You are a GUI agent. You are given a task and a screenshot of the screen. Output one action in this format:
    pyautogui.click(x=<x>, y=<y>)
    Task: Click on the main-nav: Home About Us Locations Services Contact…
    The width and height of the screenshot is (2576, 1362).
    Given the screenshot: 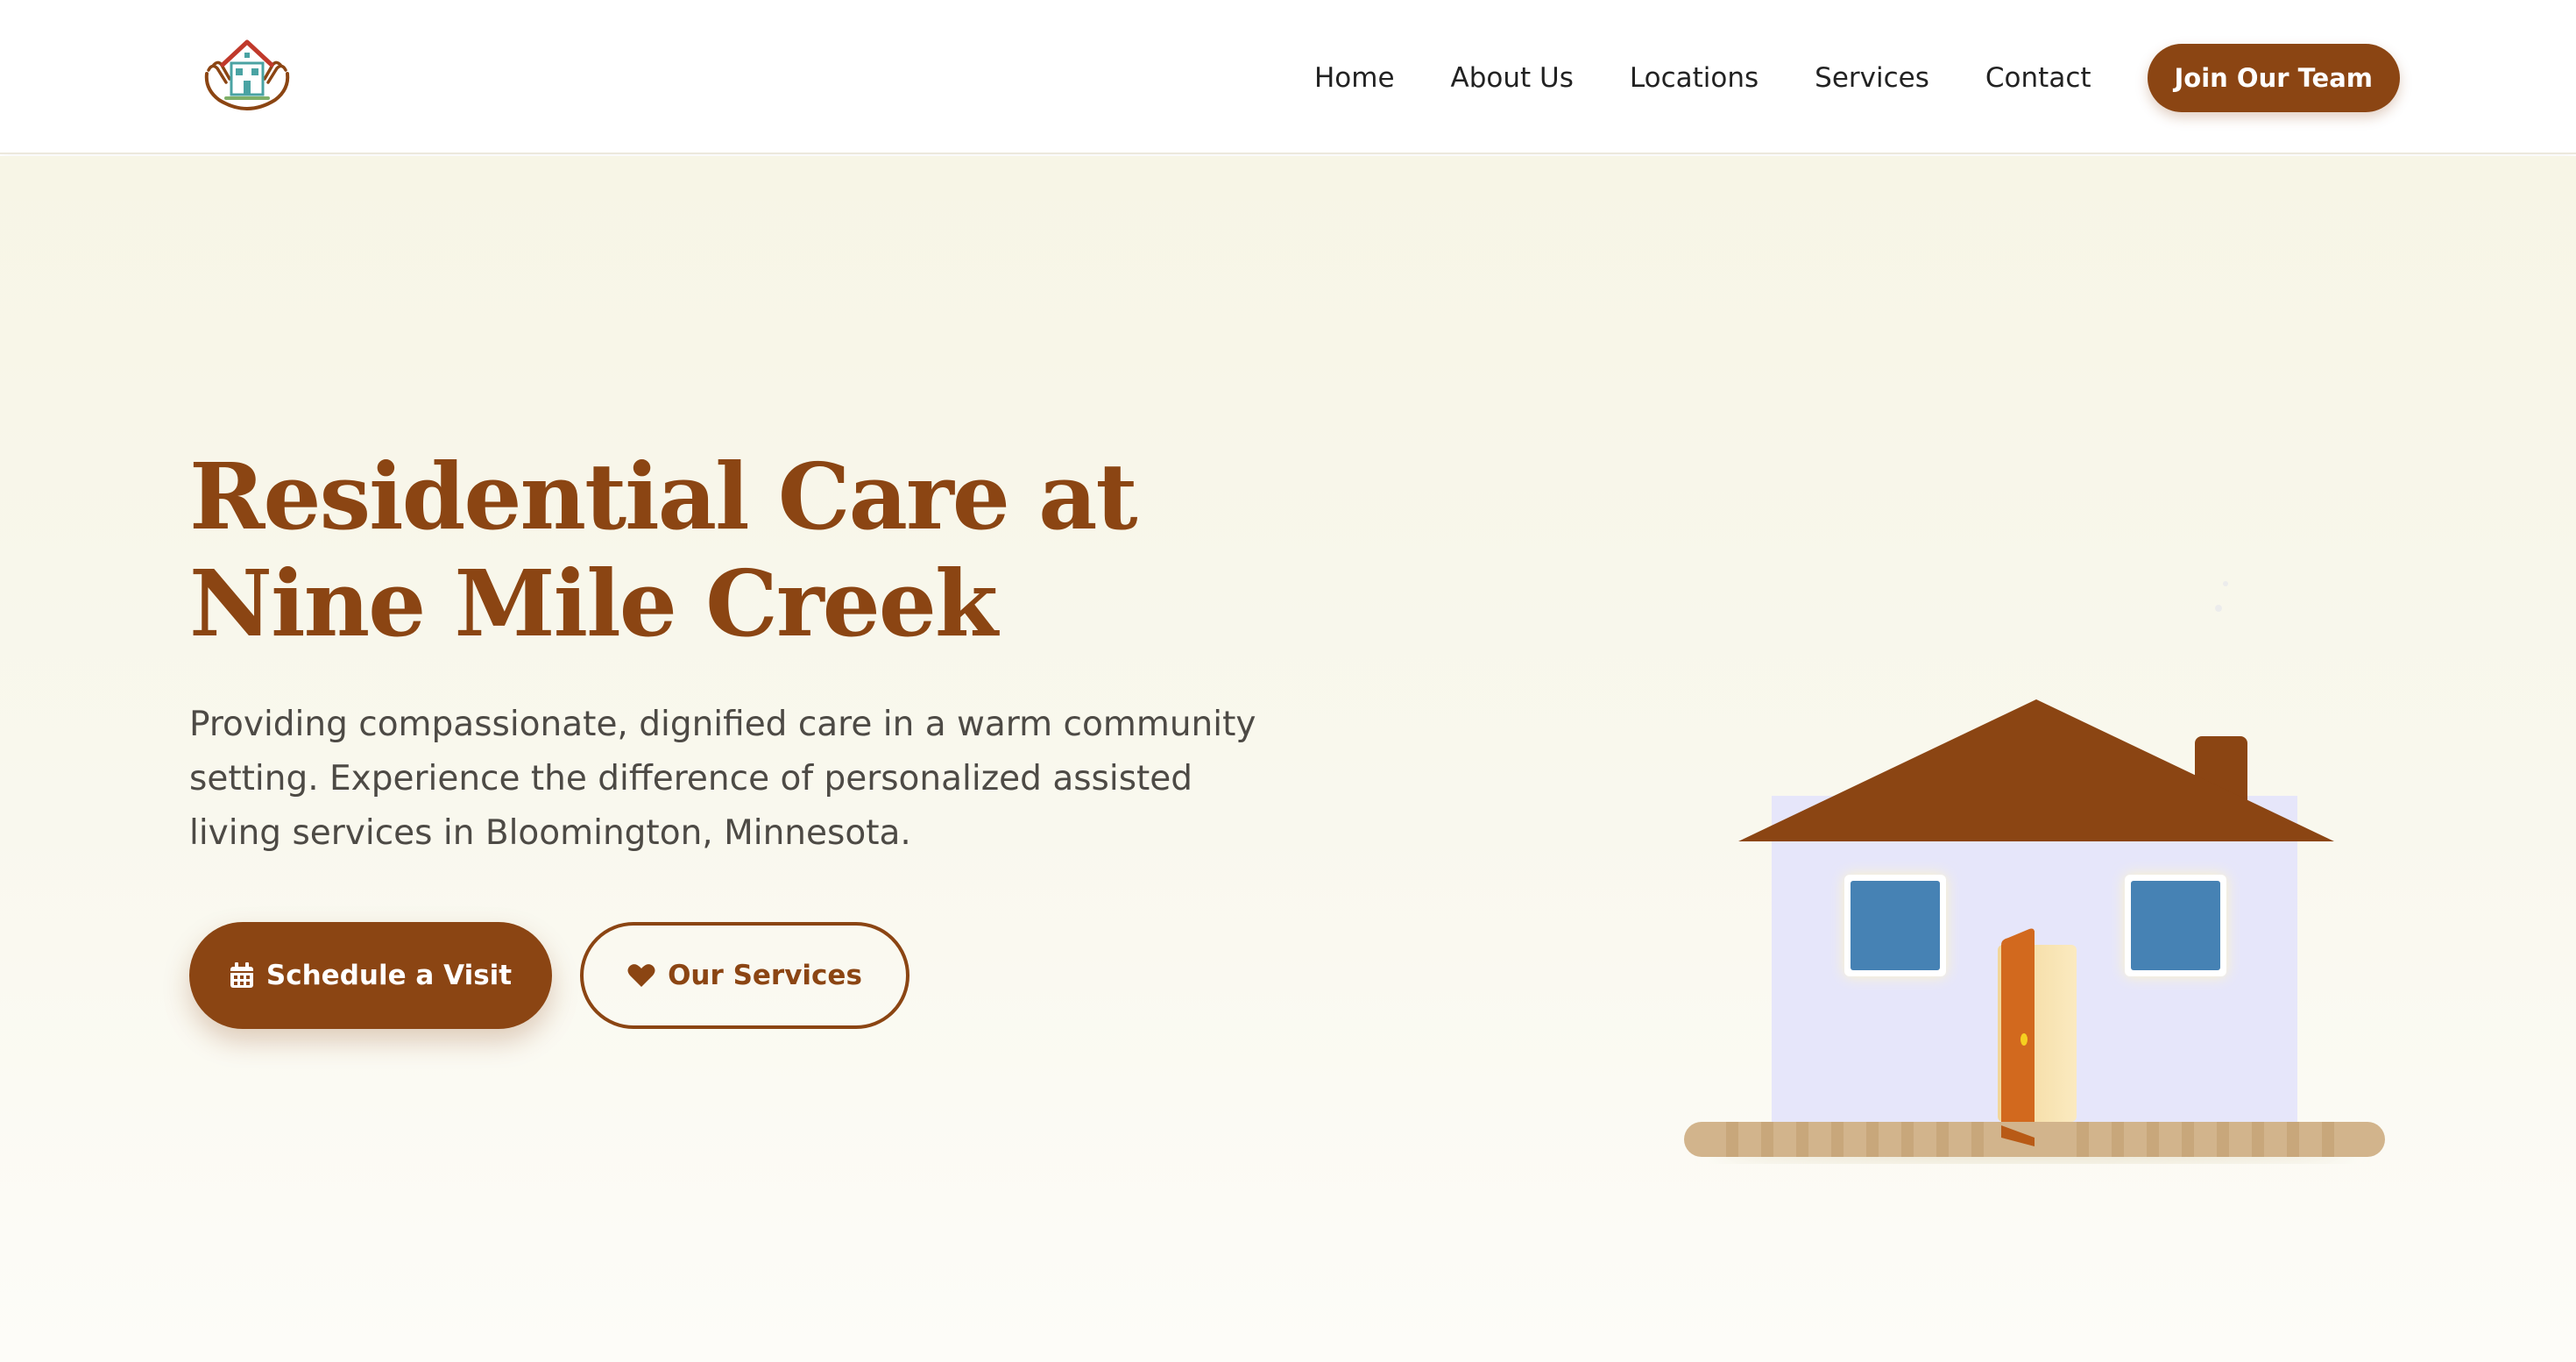 What is the action you would take?
    pyautogui.click(x=1857, y=78)
    